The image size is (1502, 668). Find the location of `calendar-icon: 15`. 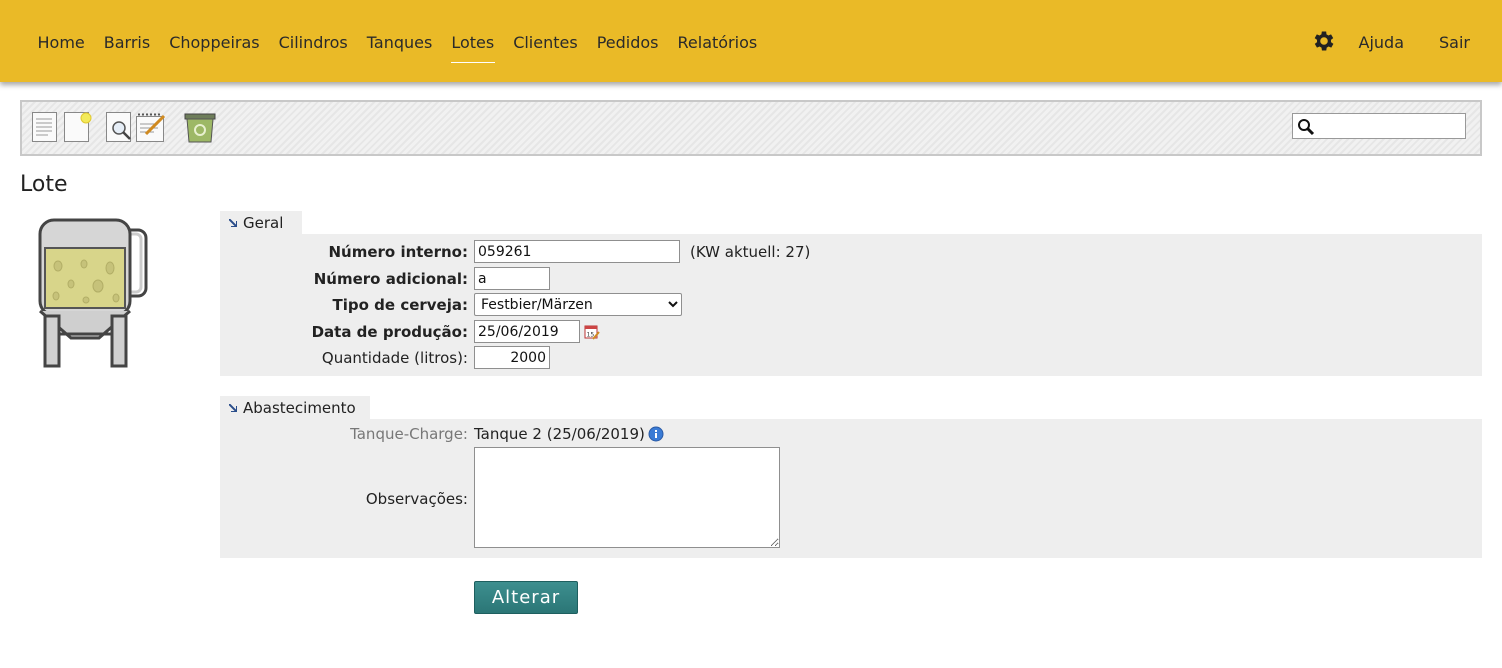

calendar-icon: 15 is located at coordinates (592, 332).